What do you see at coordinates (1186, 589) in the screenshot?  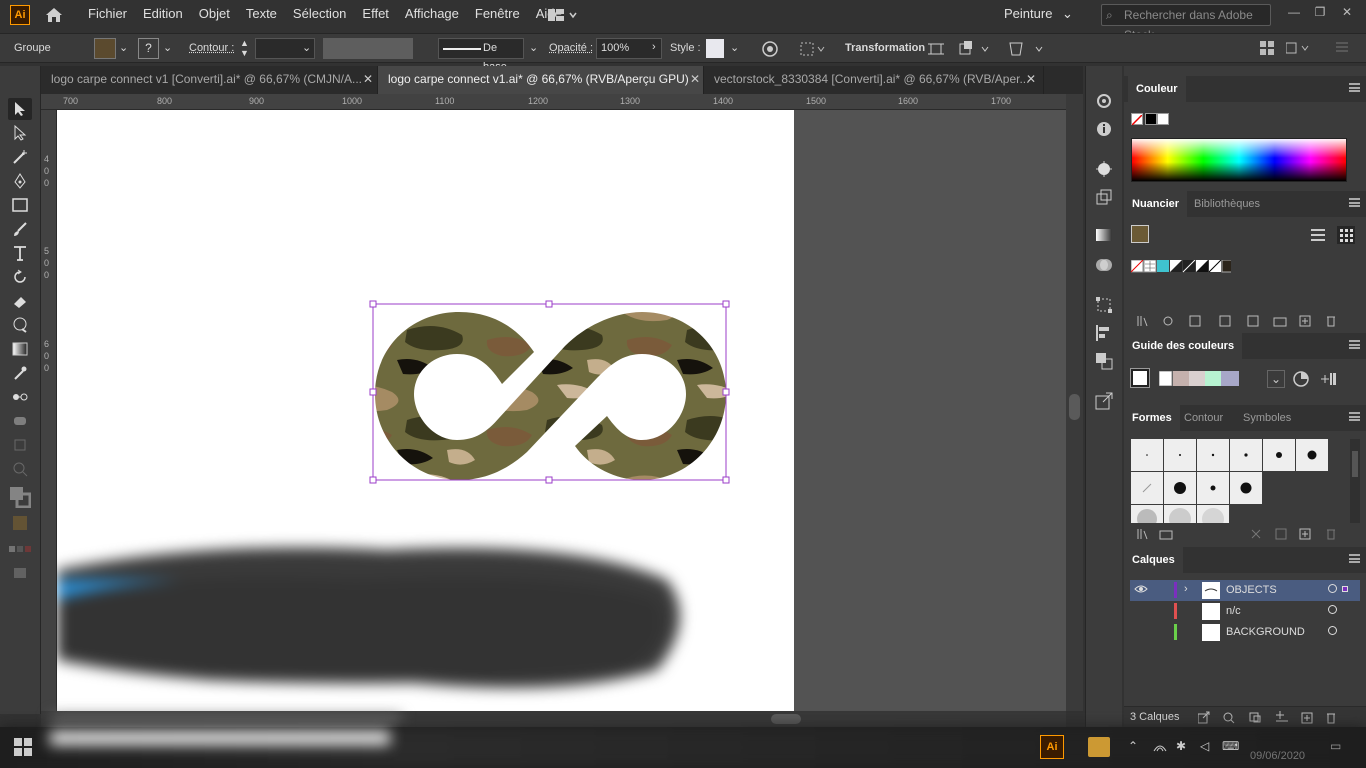 I see `expand-layer-icon: ›` at bounding box center [1186, 589].